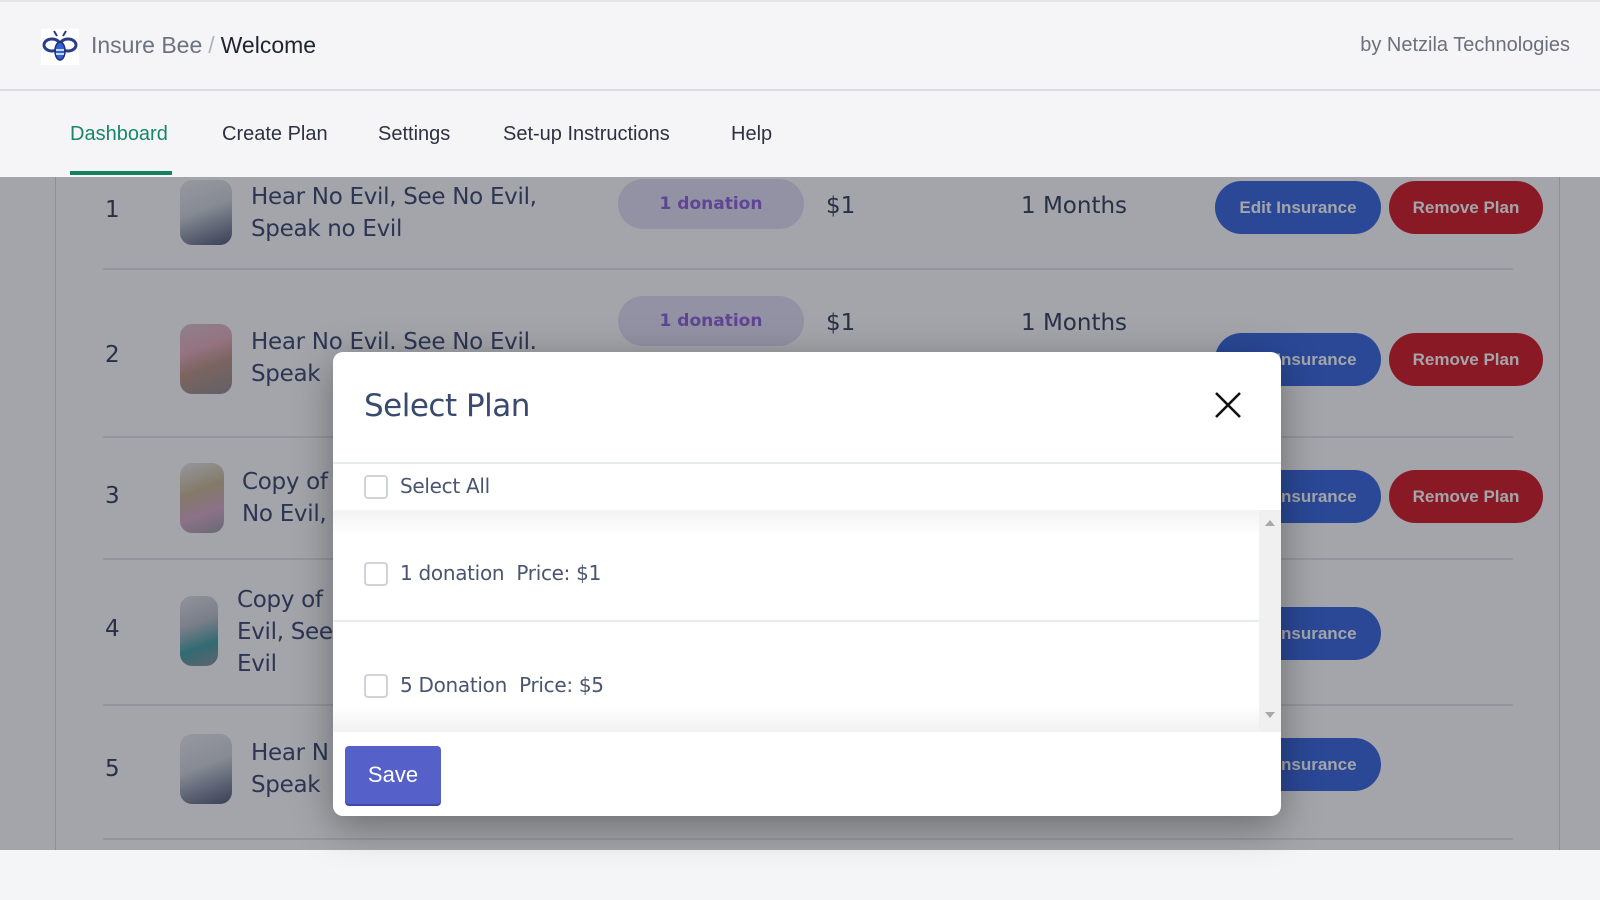 Image resolution: width=1600 pixels, height=900 pixels. I want to click on scroll-down-arrow-icon, so click(1270, 715).